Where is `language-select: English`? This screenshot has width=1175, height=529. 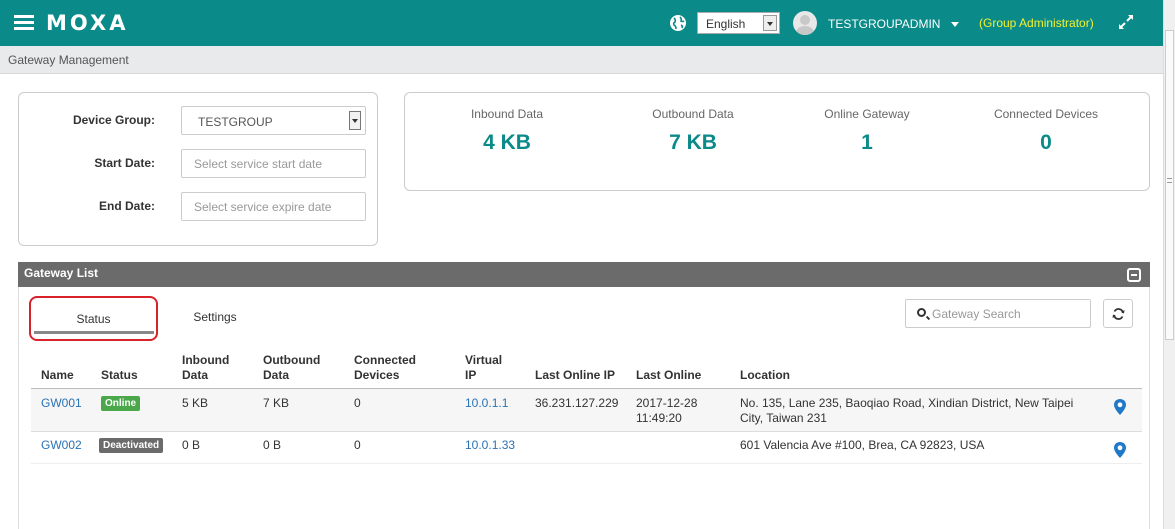 language-select: English is located at coordinates (738, 23).